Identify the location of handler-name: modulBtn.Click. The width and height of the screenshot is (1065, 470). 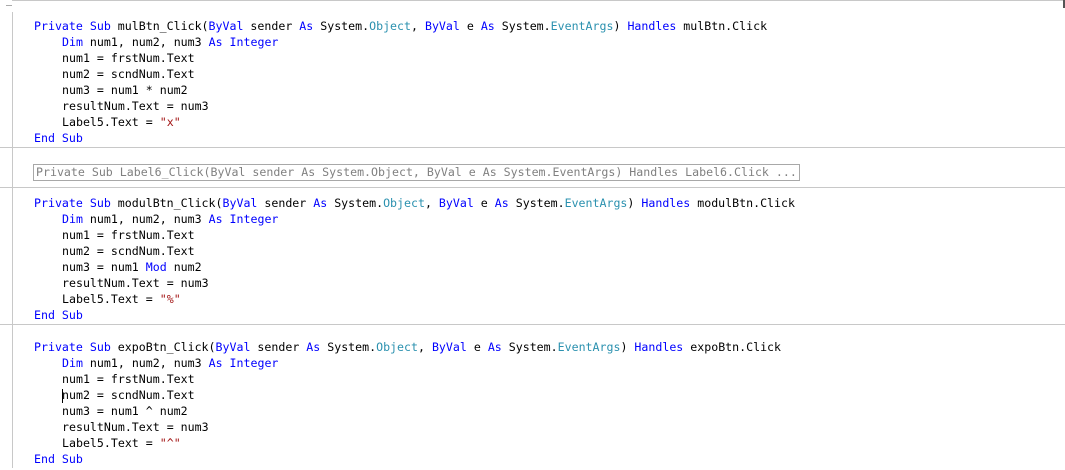
(742, 203).